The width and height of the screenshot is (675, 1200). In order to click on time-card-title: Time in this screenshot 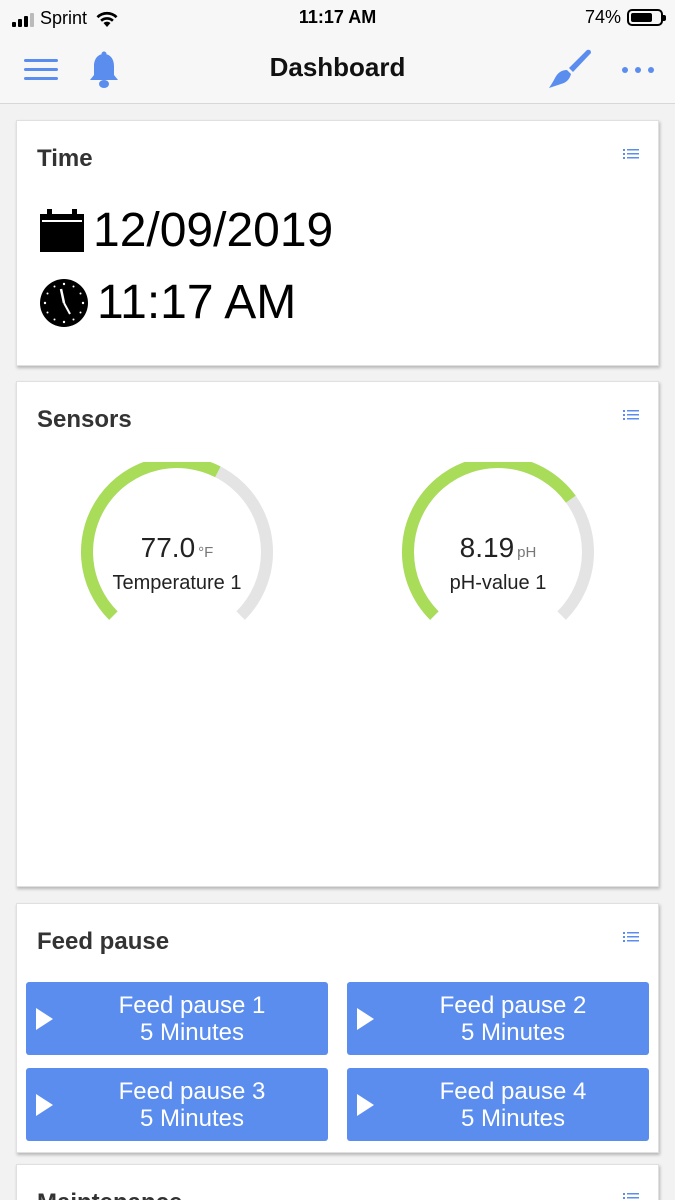, I will do `click(65, 158)`.